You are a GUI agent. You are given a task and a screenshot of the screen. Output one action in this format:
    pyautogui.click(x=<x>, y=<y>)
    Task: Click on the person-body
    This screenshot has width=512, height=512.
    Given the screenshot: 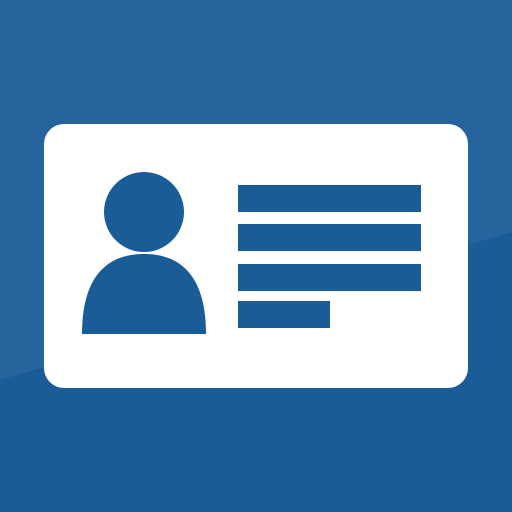 What is the action you would take?
    pyautogui.click(x=144, y=294)
    